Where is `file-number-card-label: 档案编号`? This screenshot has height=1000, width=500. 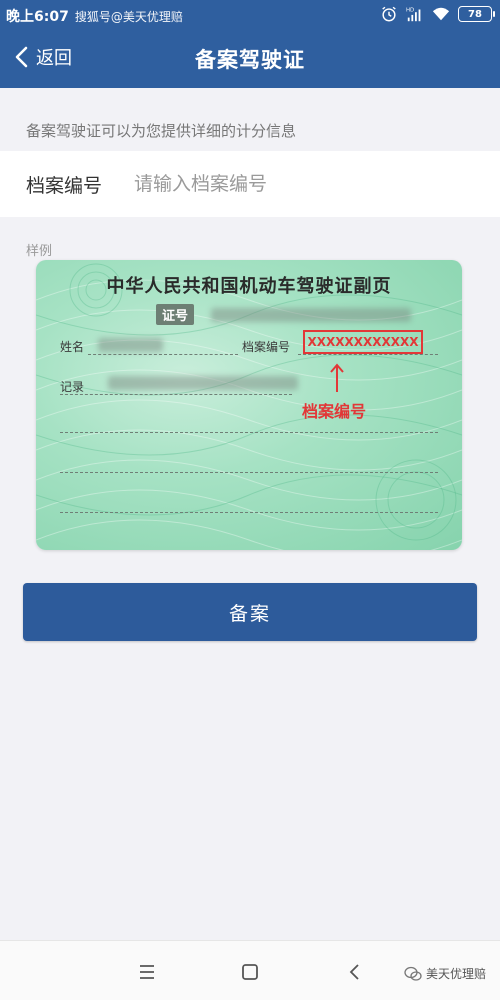
file-number-card-label: 档案编号 is located at coordinates (266, 347).